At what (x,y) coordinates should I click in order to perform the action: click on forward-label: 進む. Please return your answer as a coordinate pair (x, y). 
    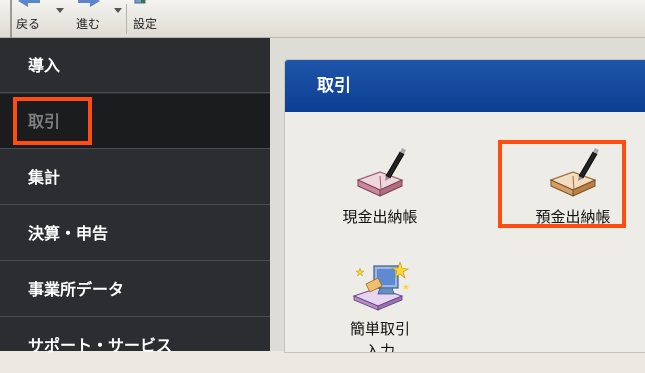
    Looking at the image, I should click on (88, 24).